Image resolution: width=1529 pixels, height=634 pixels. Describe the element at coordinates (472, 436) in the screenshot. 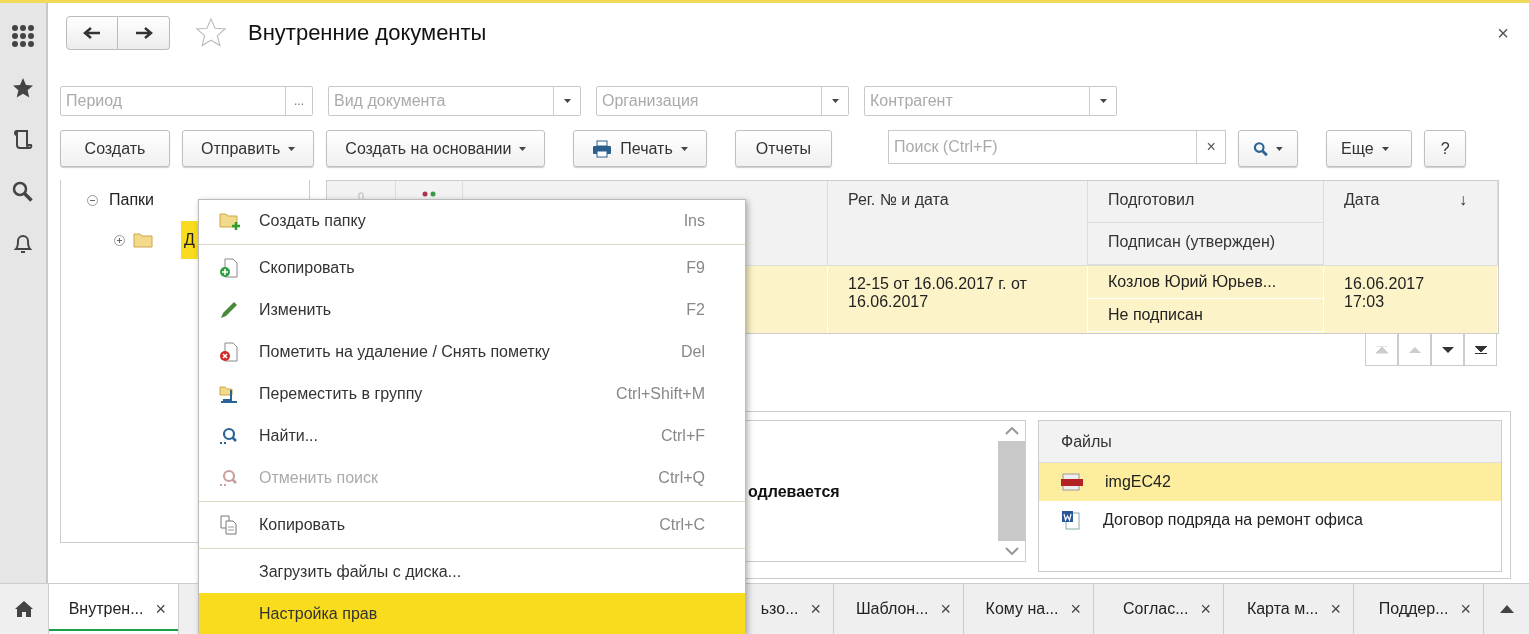

I see `menu-item: Найти... Ctrl+F` at that location.